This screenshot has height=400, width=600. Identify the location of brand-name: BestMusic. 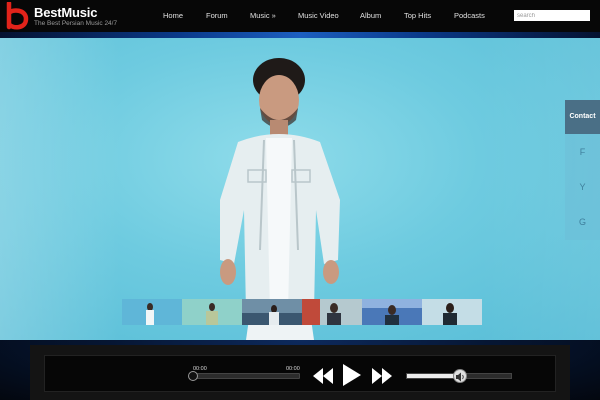
(66, 12).